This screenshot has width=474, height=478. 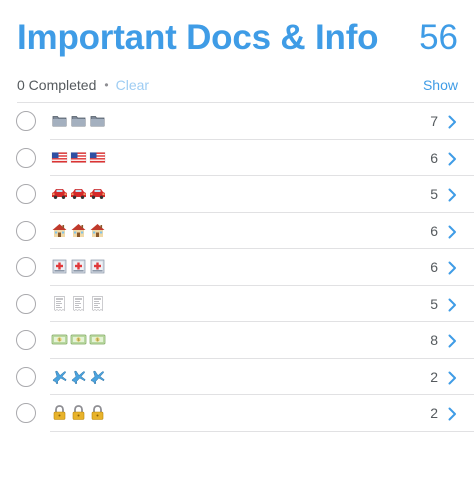 What do you see at coordinates (434, 121) in the screenshot?
I see `subtask-count: 7` at bounding box center [434, 121].